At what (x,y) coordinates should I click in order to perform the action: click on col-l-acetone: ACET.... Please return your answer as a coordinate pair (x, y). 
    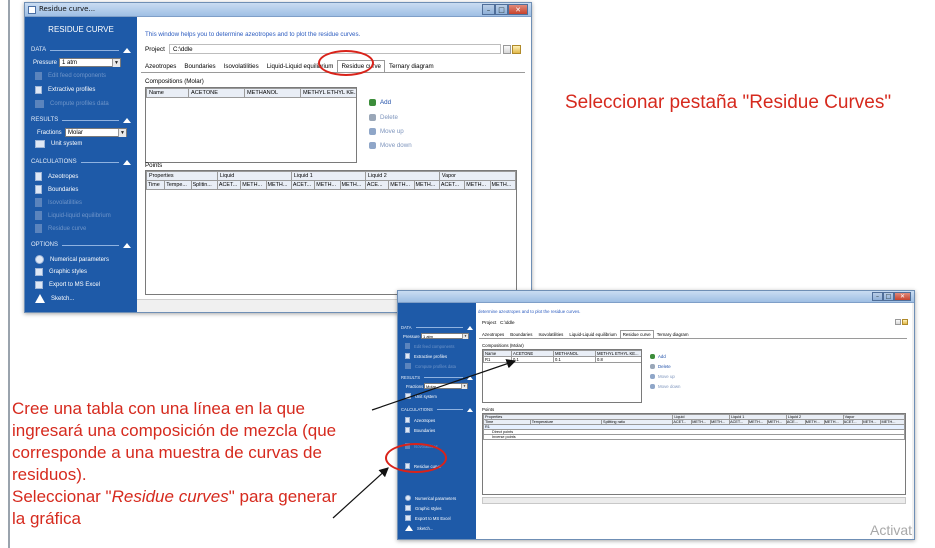
    Looking at the image, I should click on (229, 185).